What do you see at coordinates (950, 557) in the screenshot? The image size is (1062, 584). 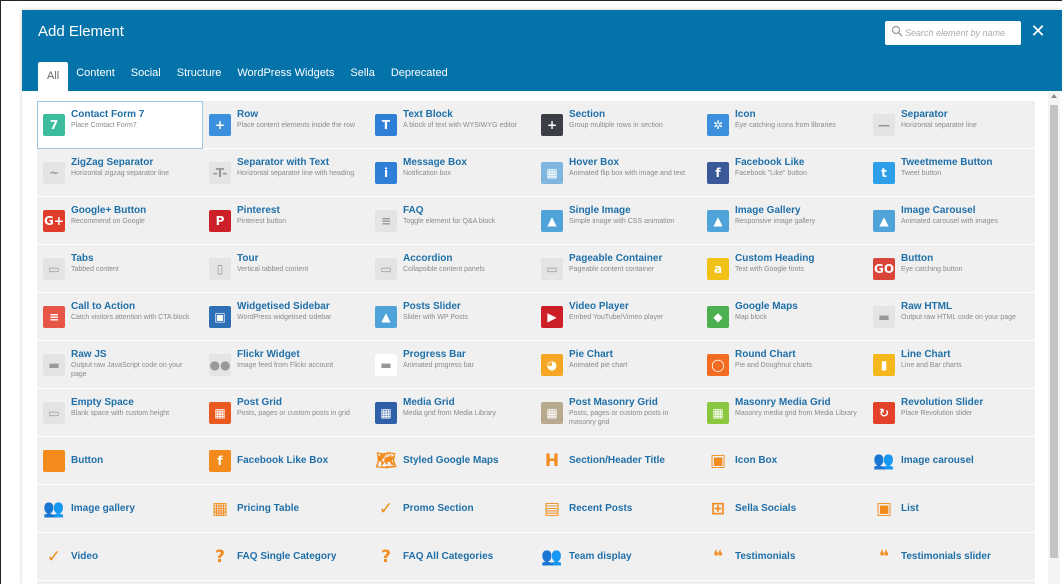 I see `element-testimonials-slider: ❝ Testimonials slider` at bounding box center [950, 557].